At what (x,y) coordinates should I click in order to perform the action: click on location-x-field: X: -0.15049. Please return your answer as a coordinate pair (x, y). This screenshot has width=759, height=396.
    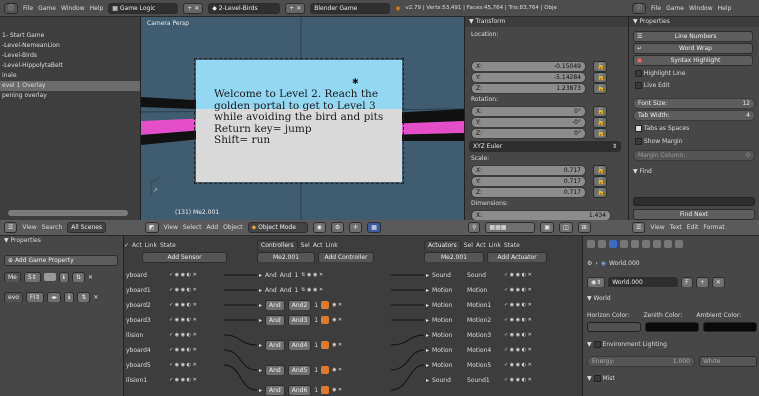
    Looking at the image, I should click on (528, 66).